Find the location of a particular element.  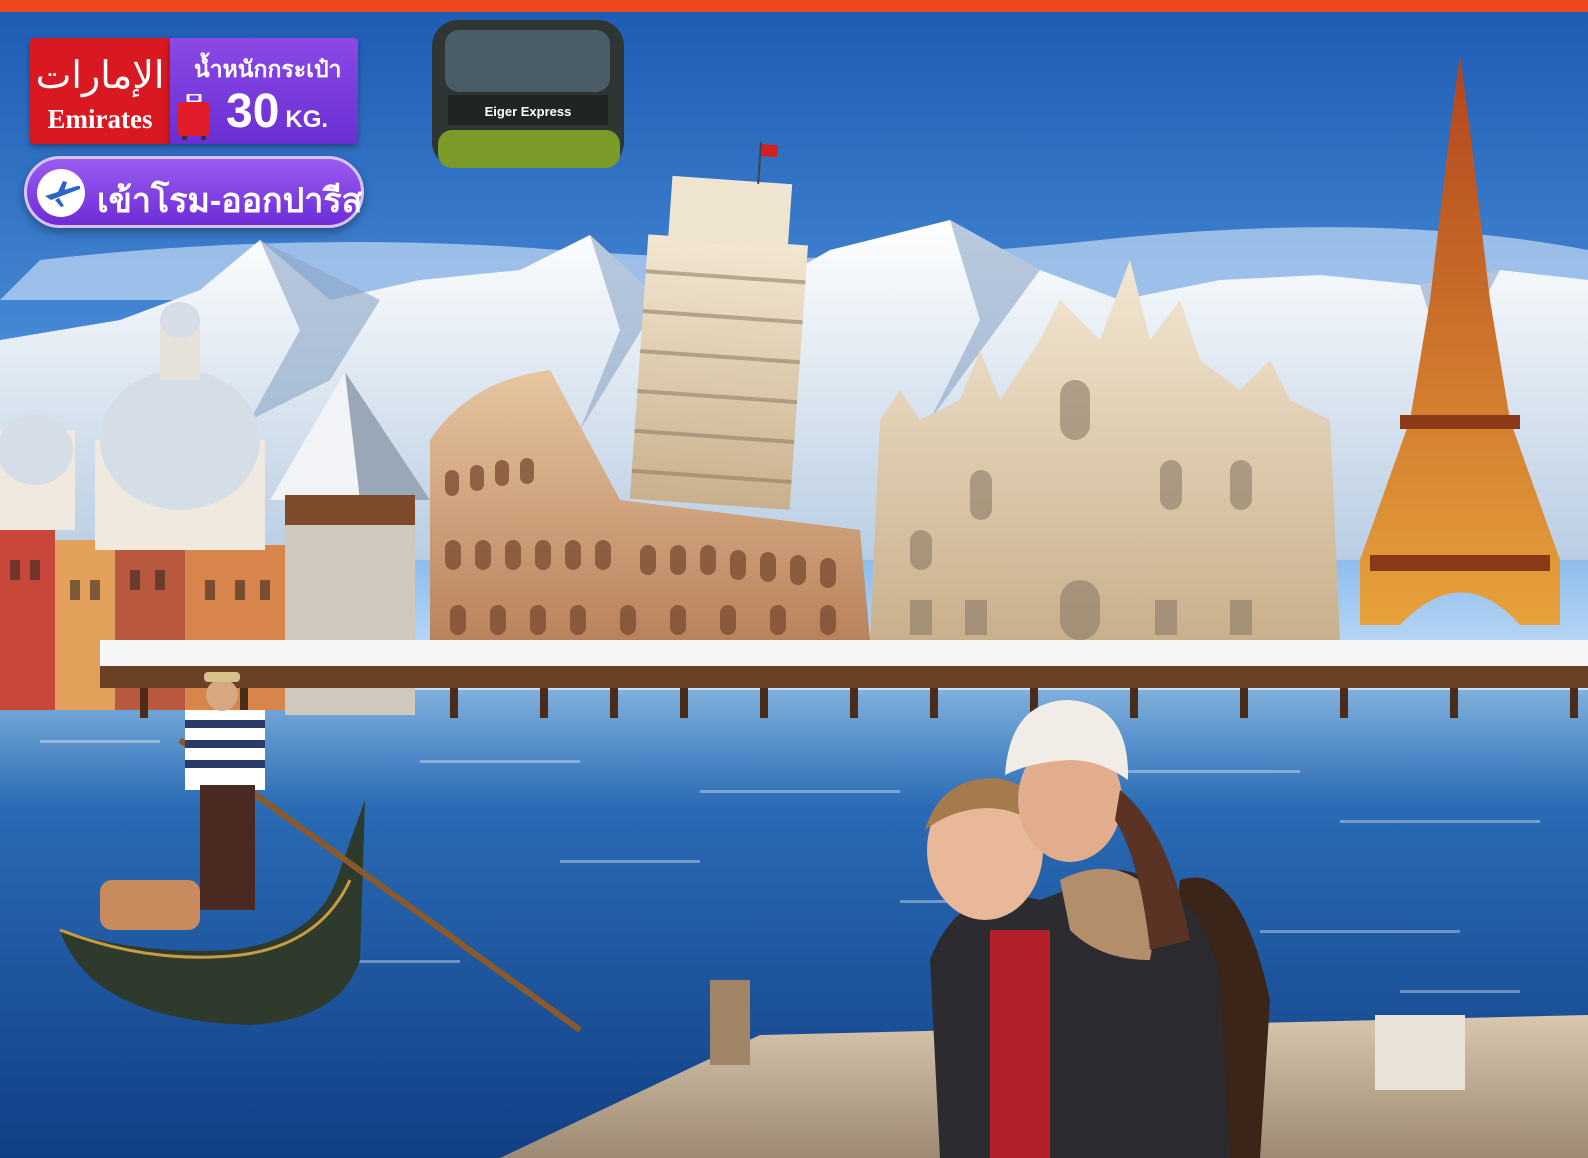

emirates-badge: الإمارات Emirates is located at coordinates (100, 91).